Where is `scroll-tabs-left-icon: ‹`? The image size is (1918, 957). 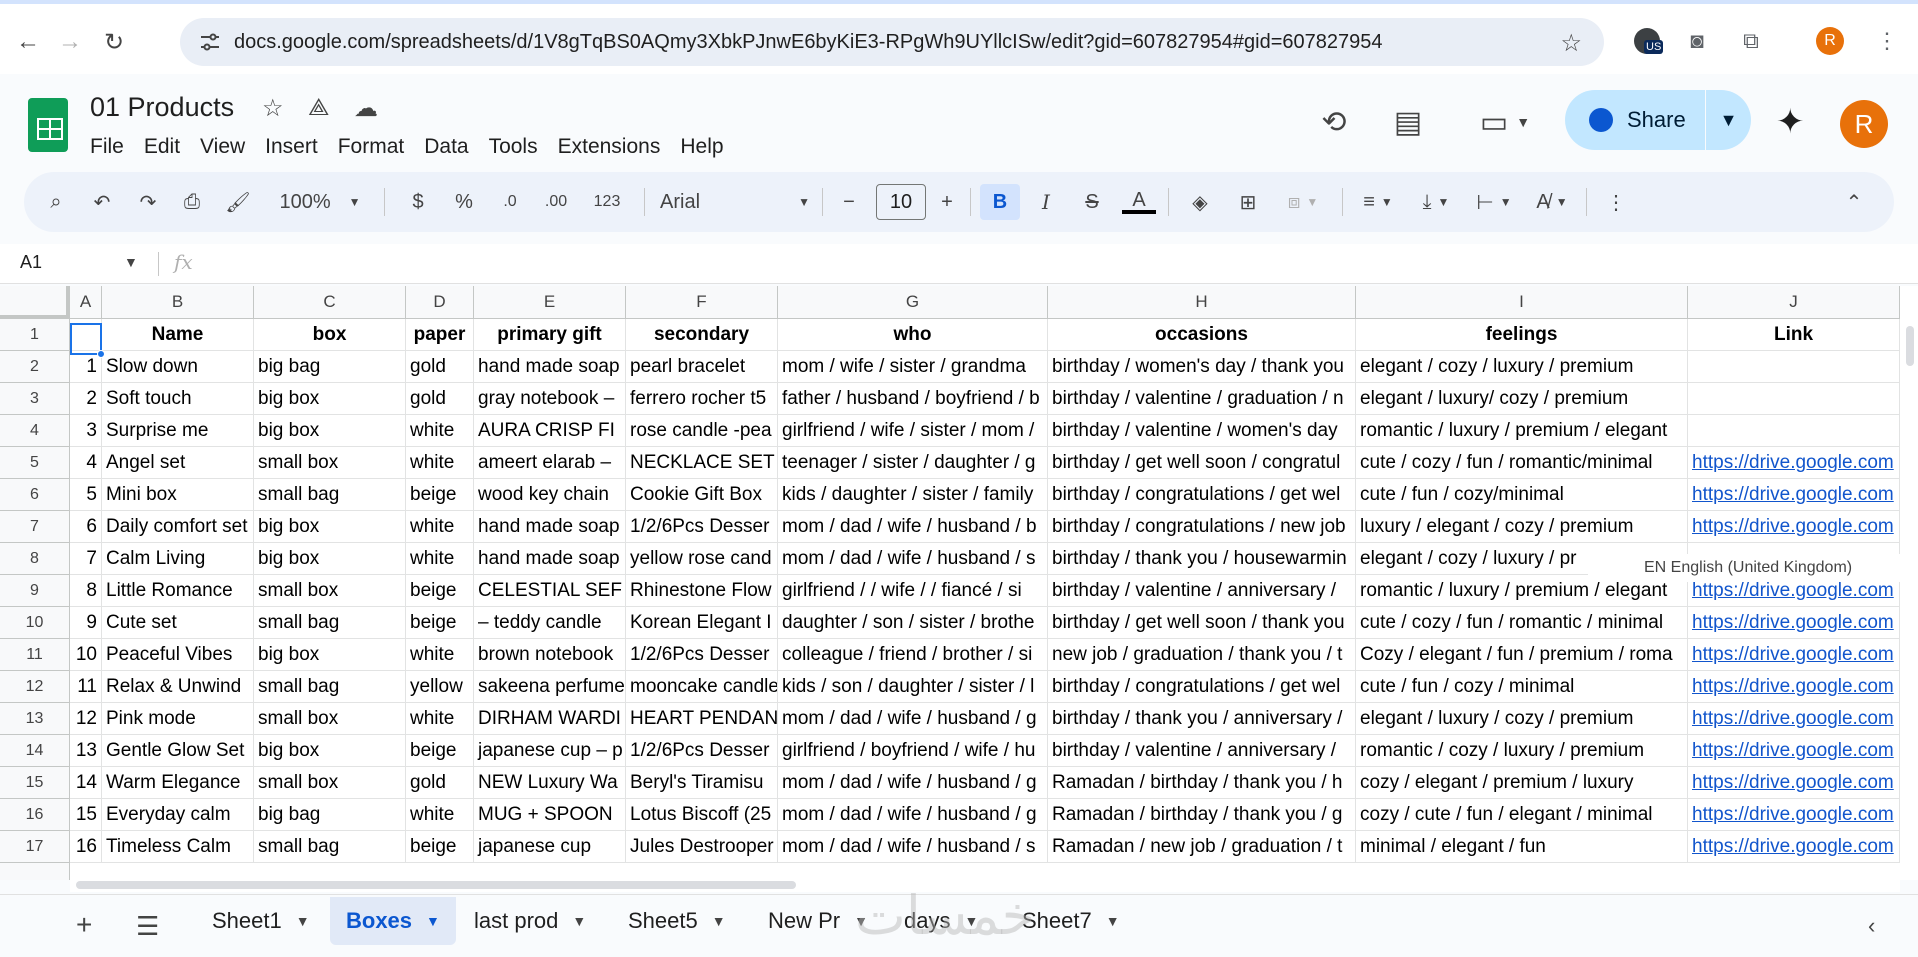
scroll-tabs-left-icon: ‹ is located at coordinates (1871, 926).